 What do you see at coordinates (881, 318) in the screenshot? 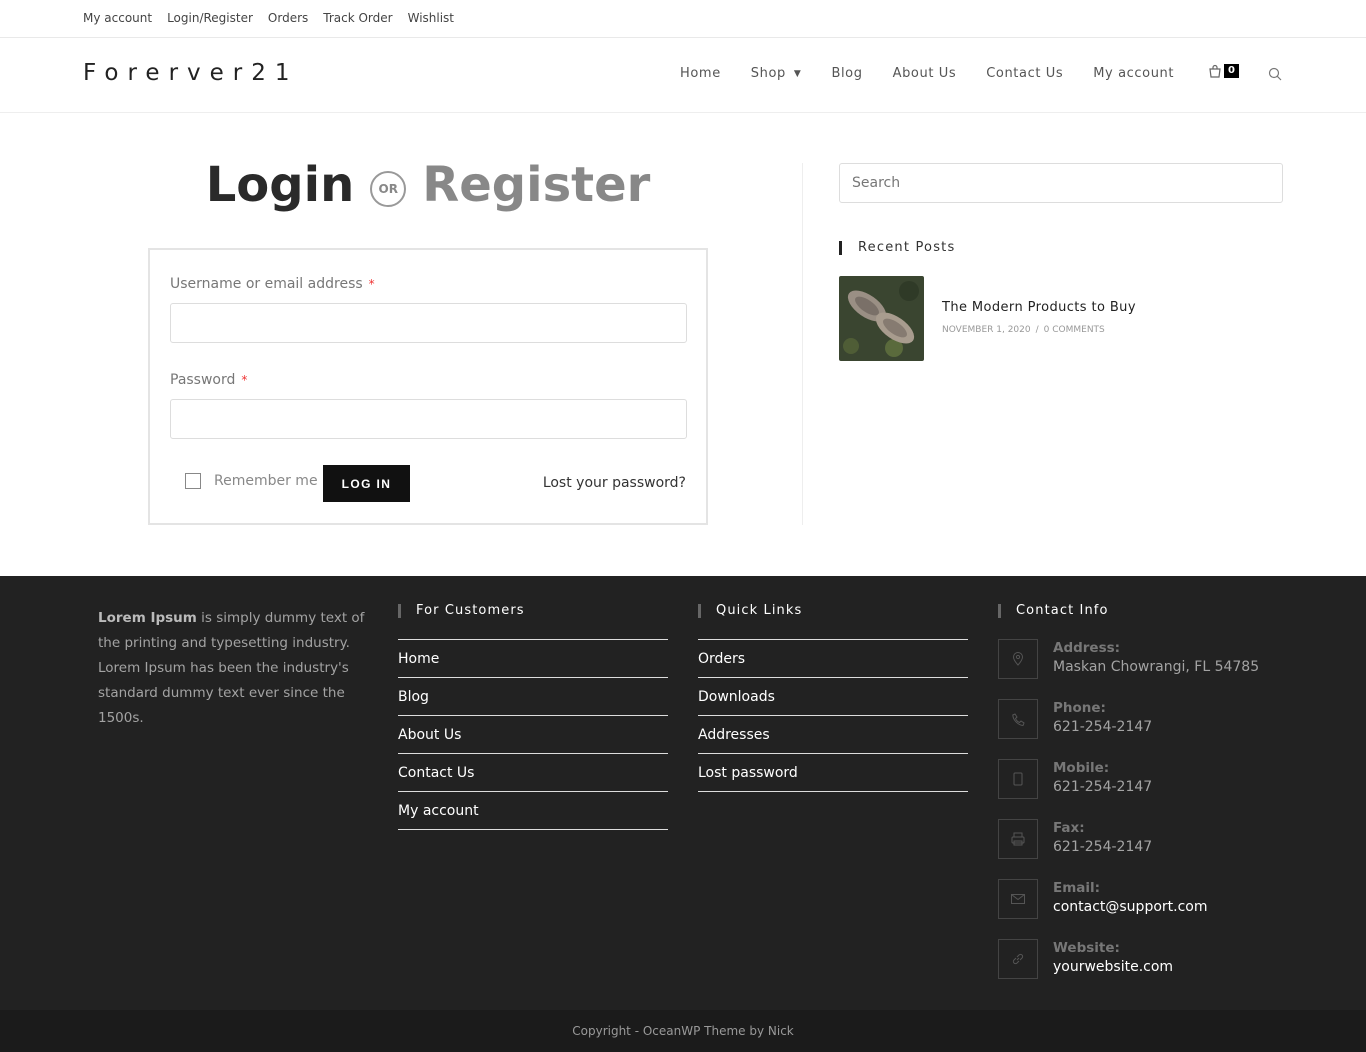
I see `post-thumbnail` at bounding box center [881, 318].